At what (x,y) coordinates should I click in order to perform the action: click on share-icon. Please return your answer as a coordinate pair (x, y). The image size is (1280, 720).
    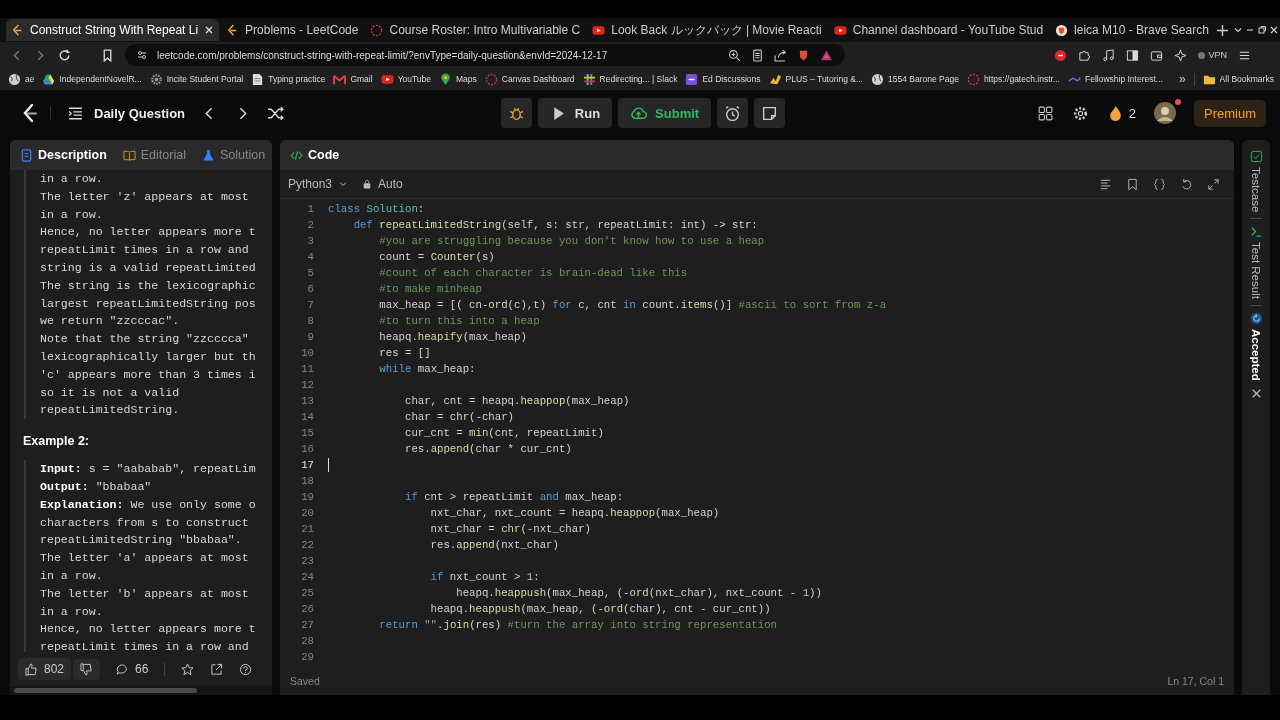
    Looking at the image, I should click on (780, 55).